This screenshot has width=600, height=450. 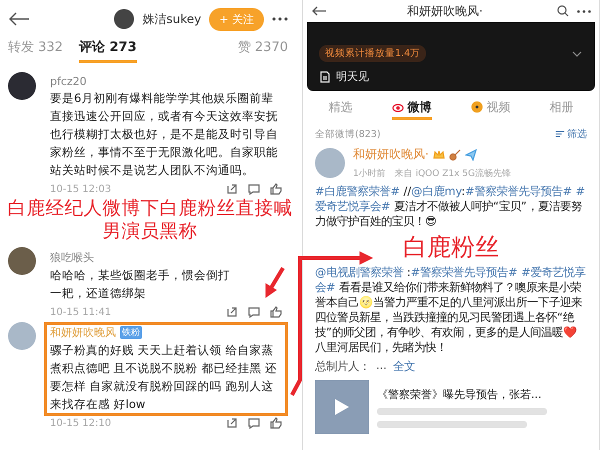 What do you see at coordinates (562, 108) in the screenshot?
I see `tab: 相册` at bounding box center [562, 108].